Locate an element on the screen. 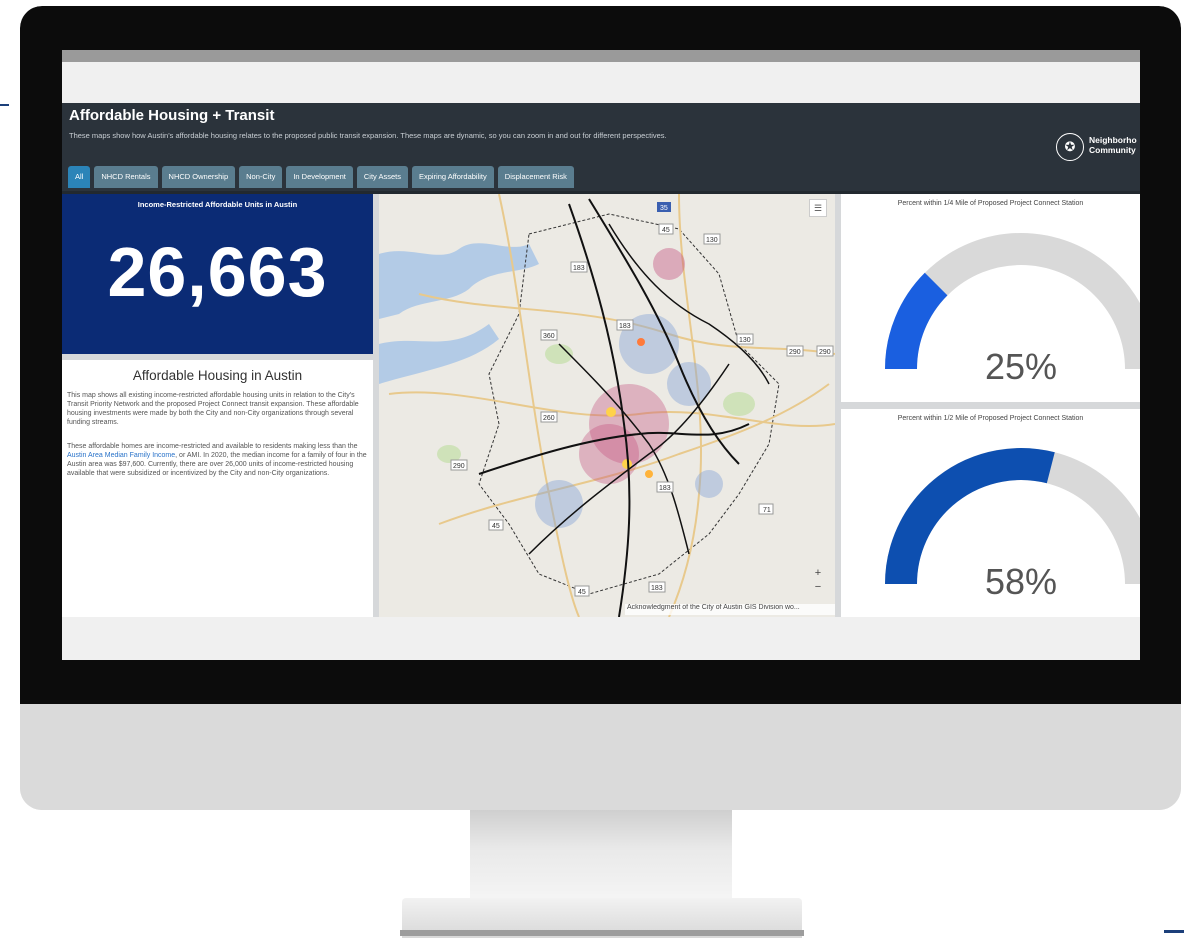  tab-city-assets: City Assets is located at coordinates (382, 177).